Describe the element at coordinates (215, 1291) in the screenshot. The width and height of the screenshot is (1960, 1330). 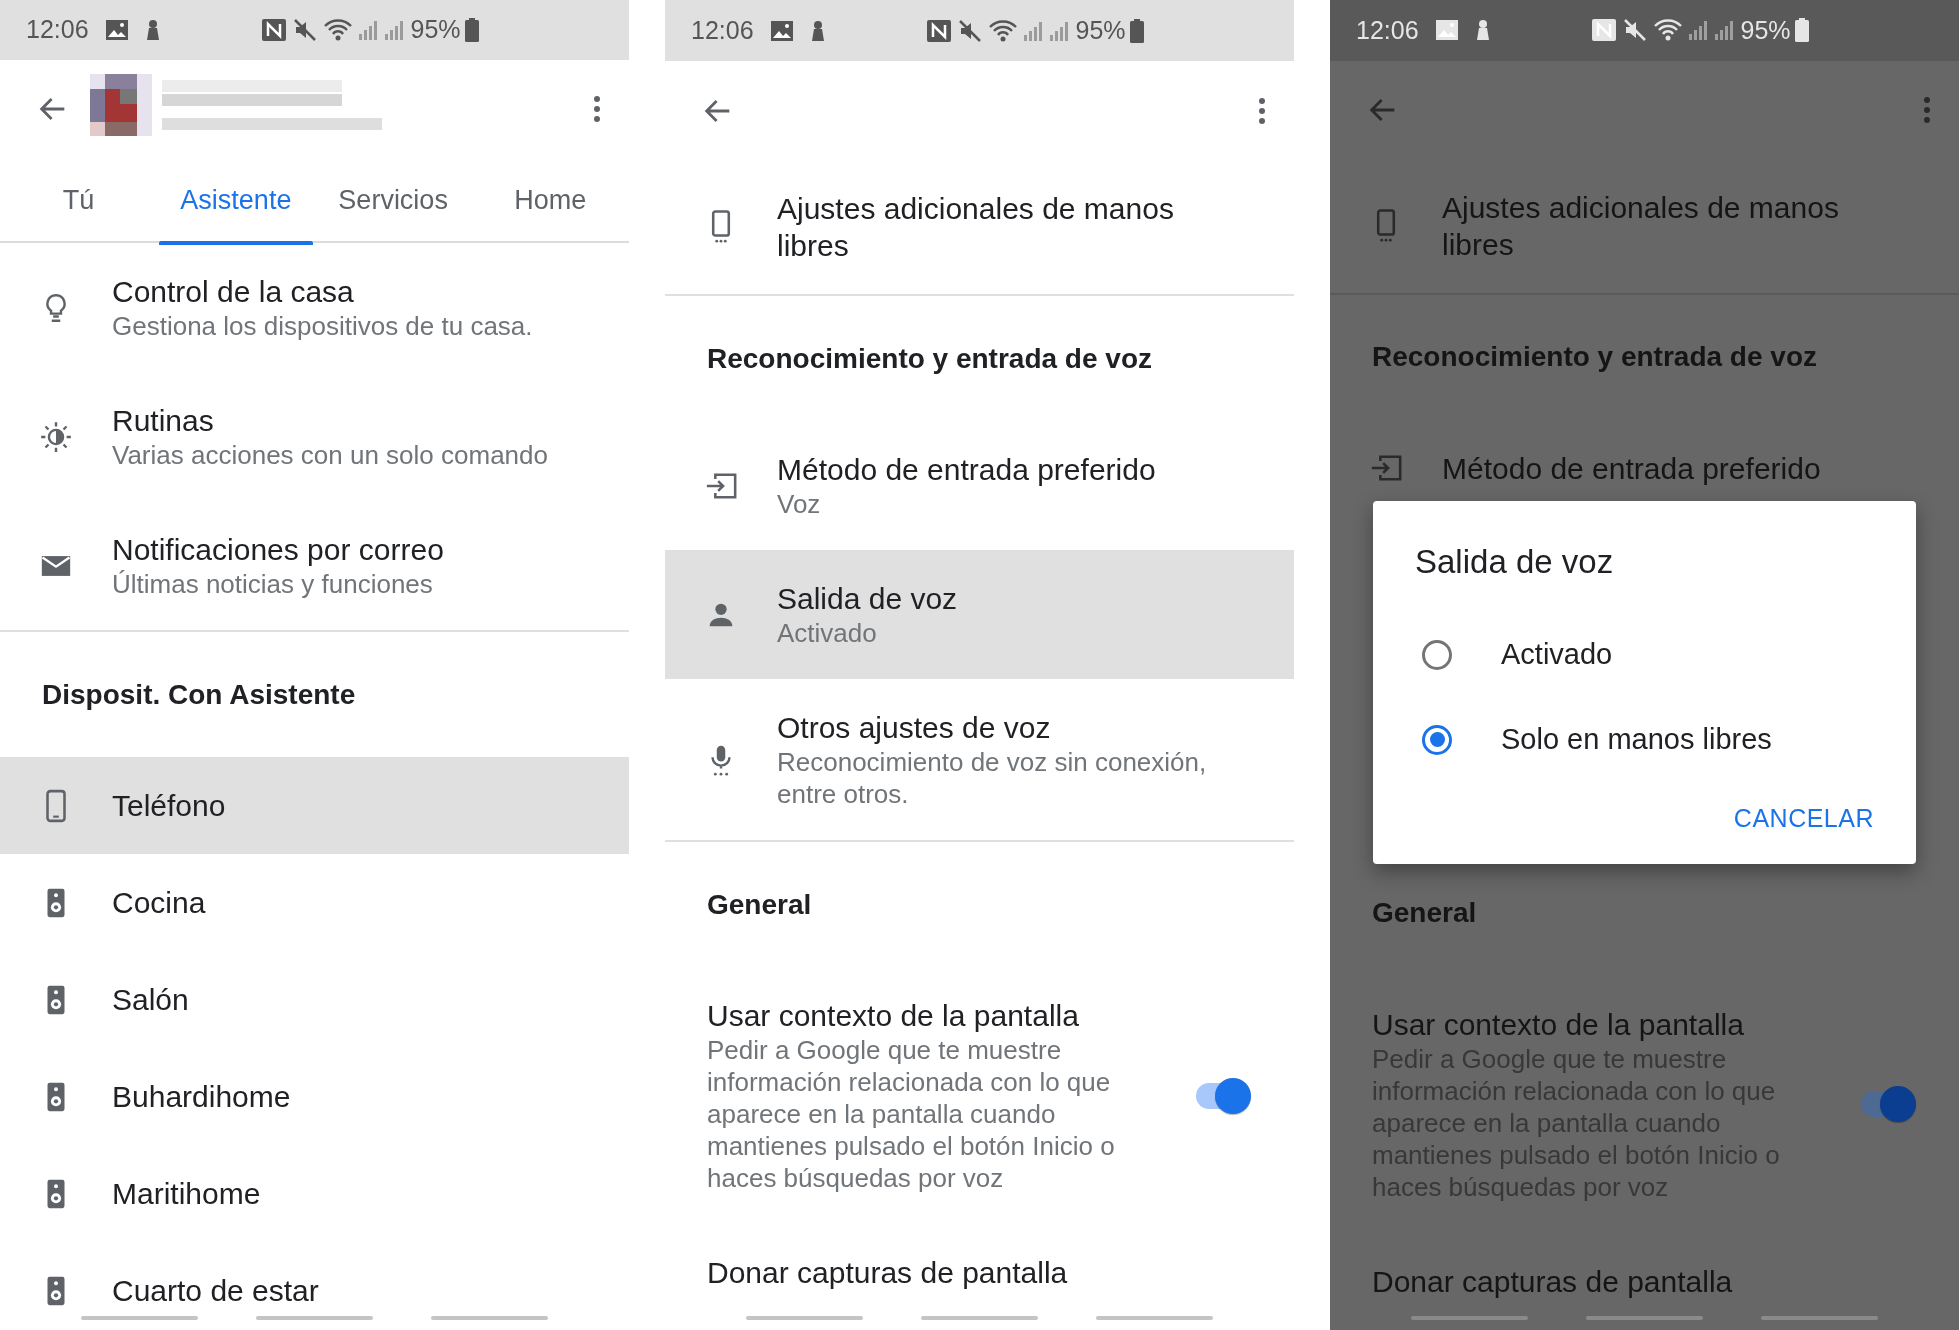
I see `item-title: Cuarto de estar` at that location.